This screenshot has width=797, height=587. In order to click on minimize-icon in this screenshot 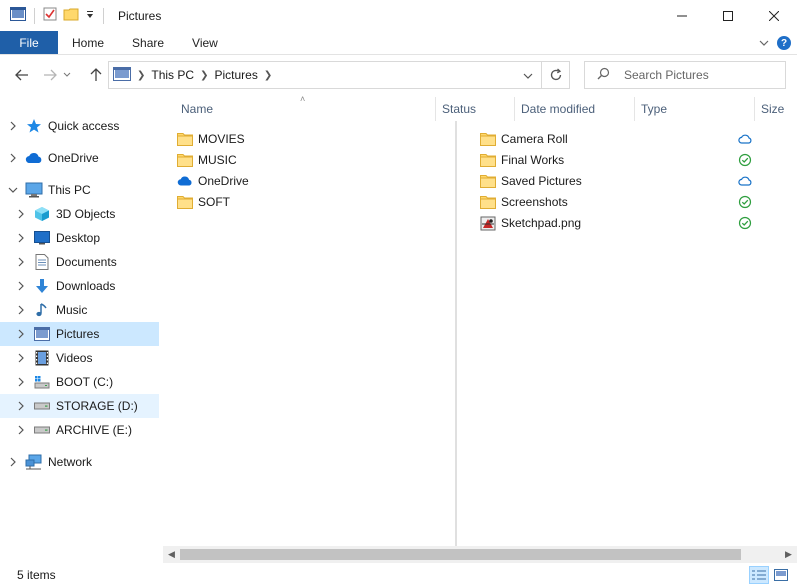, I will do `click(682, 15)`.